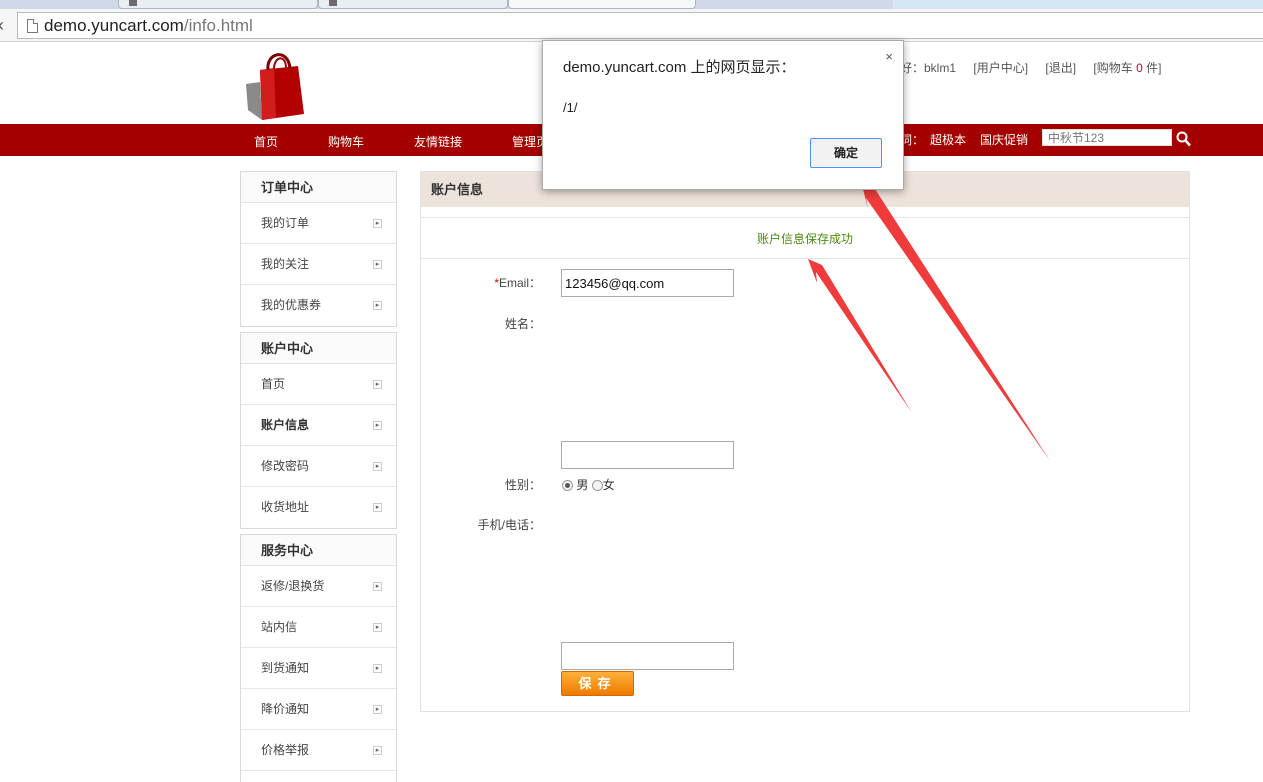  Describe the element at coordinates (318, 425) in the screenshot. I see `sidebar-item-account-info: 账户信息 ▸` at that location.